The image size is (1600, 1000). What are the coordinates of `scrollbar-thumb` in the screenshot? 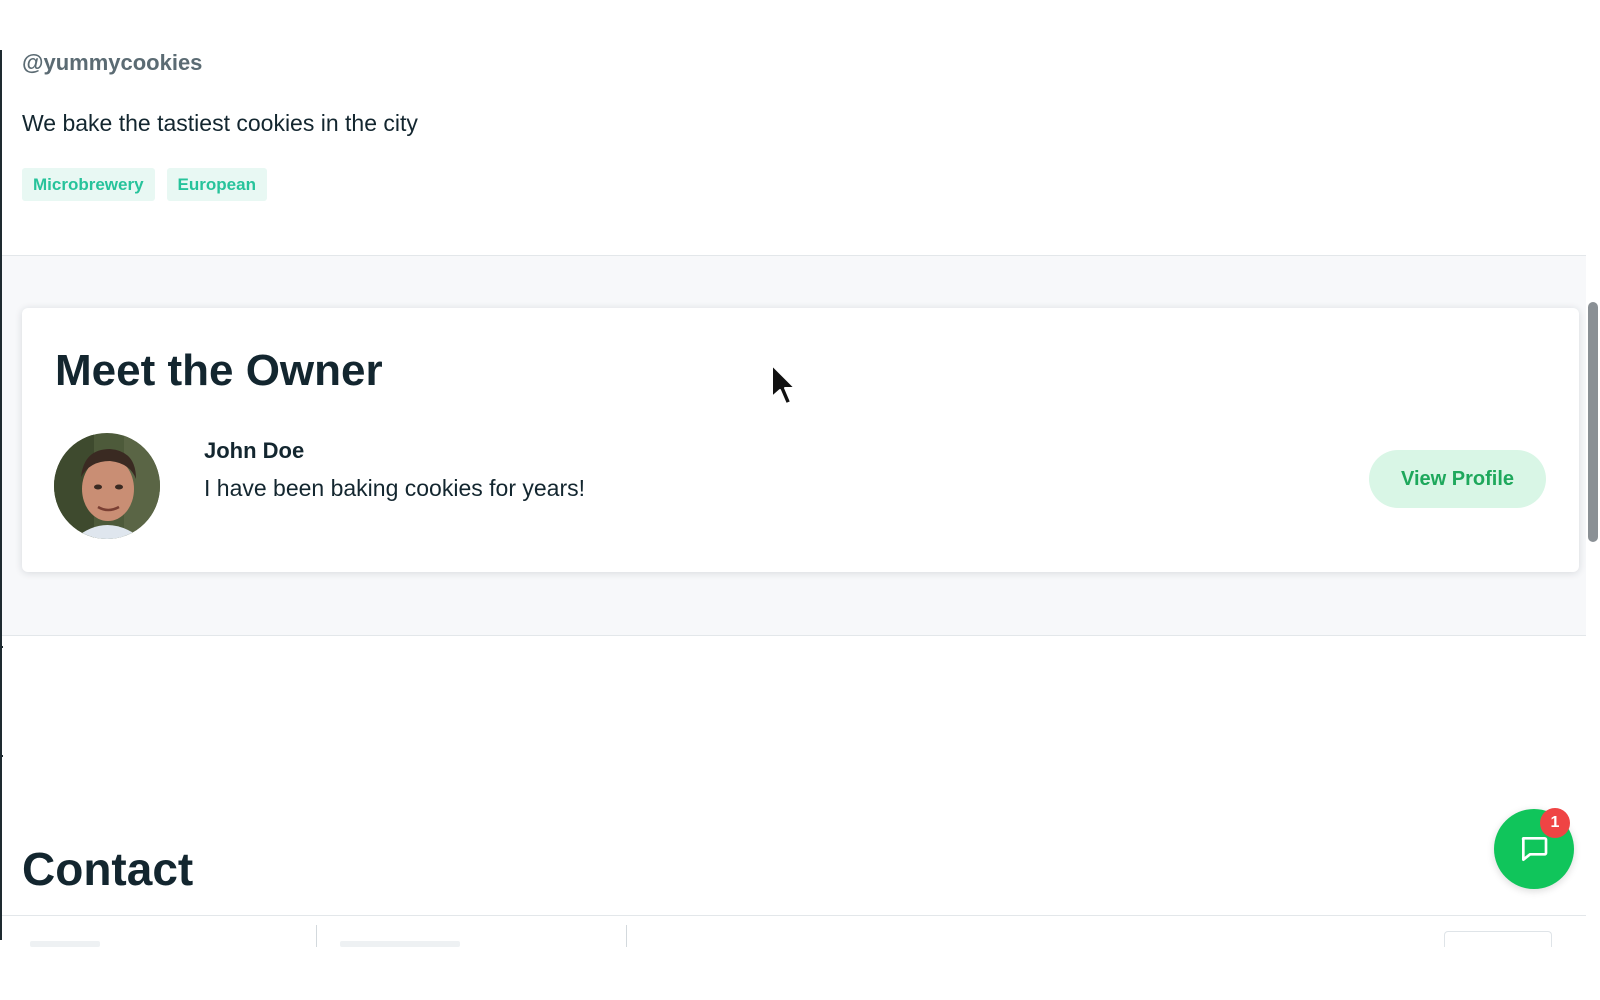 It's located at (1593, 422).